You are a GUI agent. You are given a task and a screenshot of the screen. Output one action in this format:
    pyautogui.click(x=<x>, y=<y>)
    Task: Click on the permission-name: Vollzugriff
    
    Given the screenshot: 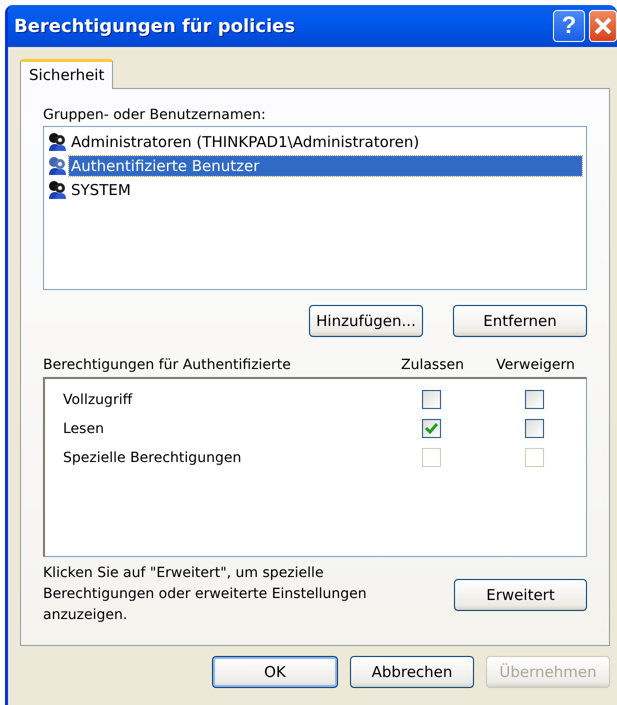 What is the action you would take?
    pyautogui.click(x=98, y=400)
    